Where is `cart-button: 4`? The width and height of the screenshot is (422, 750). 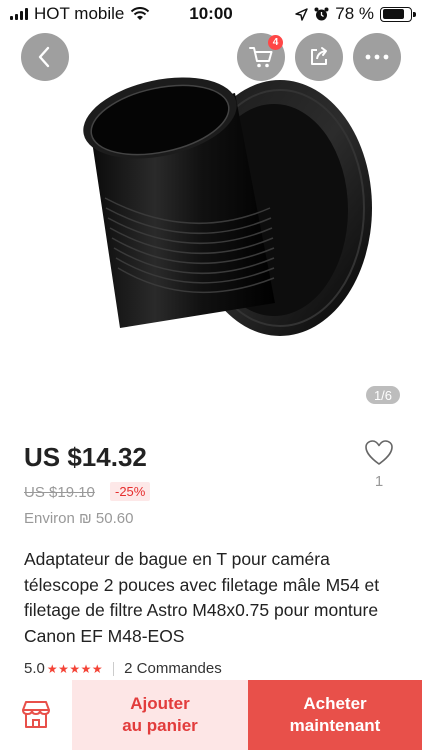 cart-button: 4 is located at coordinates (261, 57).